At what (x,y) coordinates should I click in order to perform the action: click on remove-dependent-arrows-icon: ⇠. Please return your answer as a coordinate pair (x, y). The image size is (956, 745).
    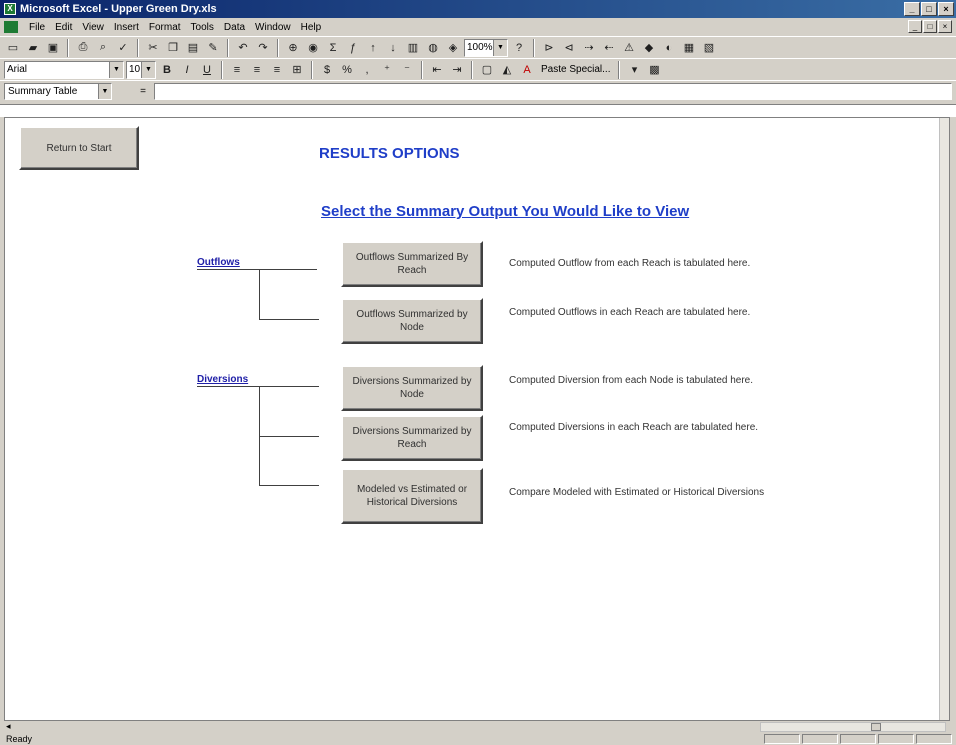
    Looking at the image, I should click on (609, 48).